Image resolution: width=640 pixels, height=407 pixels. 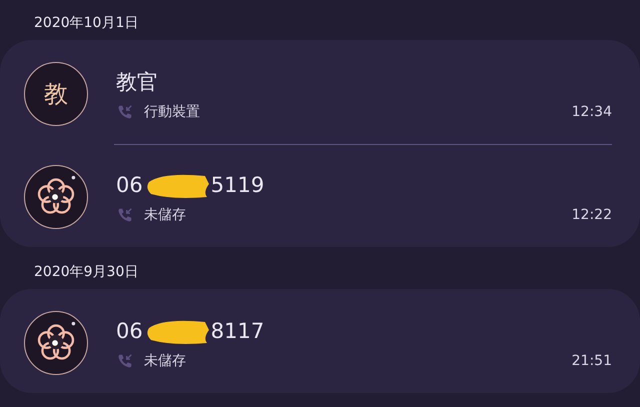 I want to click on call-time: 12:34, so click(x=592, y=112).